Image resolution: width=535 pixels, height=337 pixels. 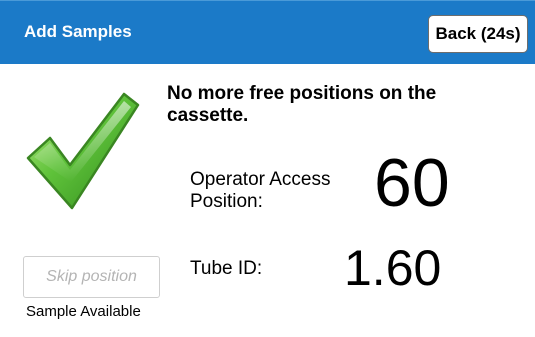 I want to click on back-button: Back (24s), so click(x=478, y=34).